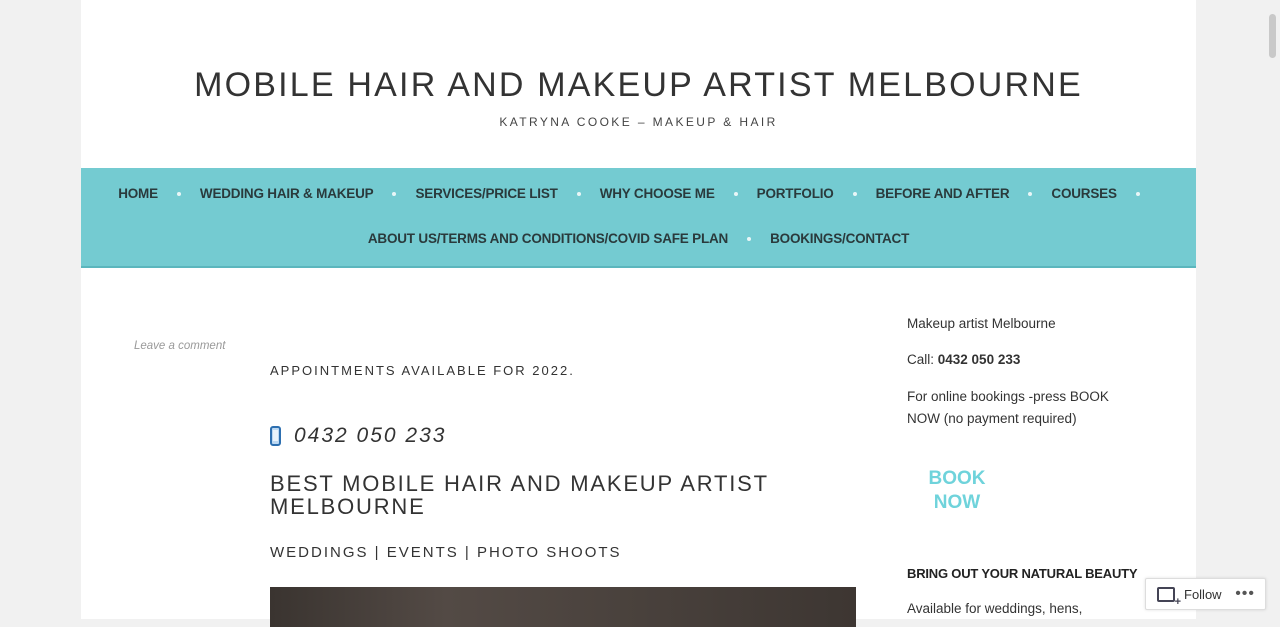 The height and width of the screenshot is (627, 1280). What do you see at coordinates (657, 193) in the screenshot?
I see `nav-item-why-choose-me: WHY CHOOSE ME` at bounding box center [657, 193].